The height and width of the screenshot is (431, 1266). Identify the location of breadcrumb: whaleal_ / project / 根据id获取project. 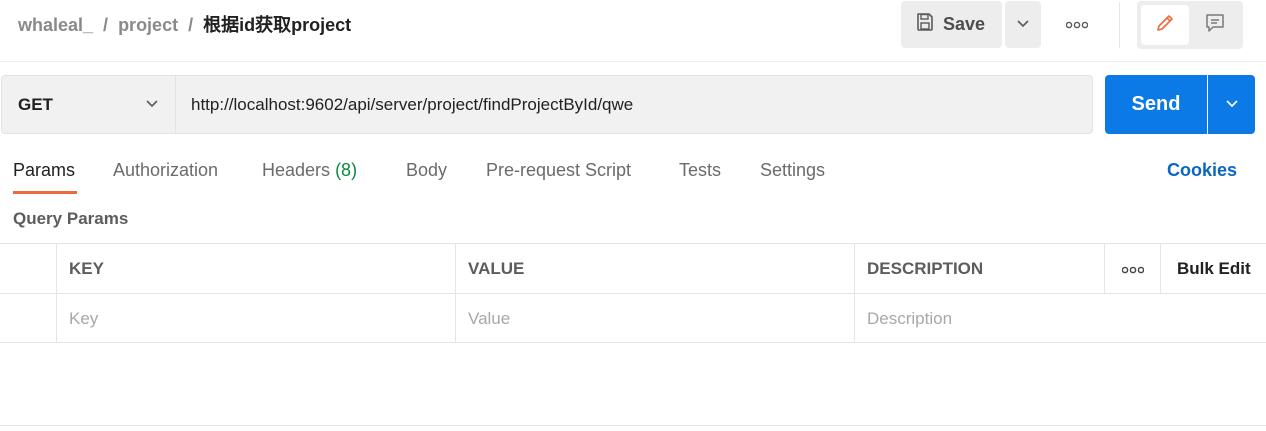
(184, 25).